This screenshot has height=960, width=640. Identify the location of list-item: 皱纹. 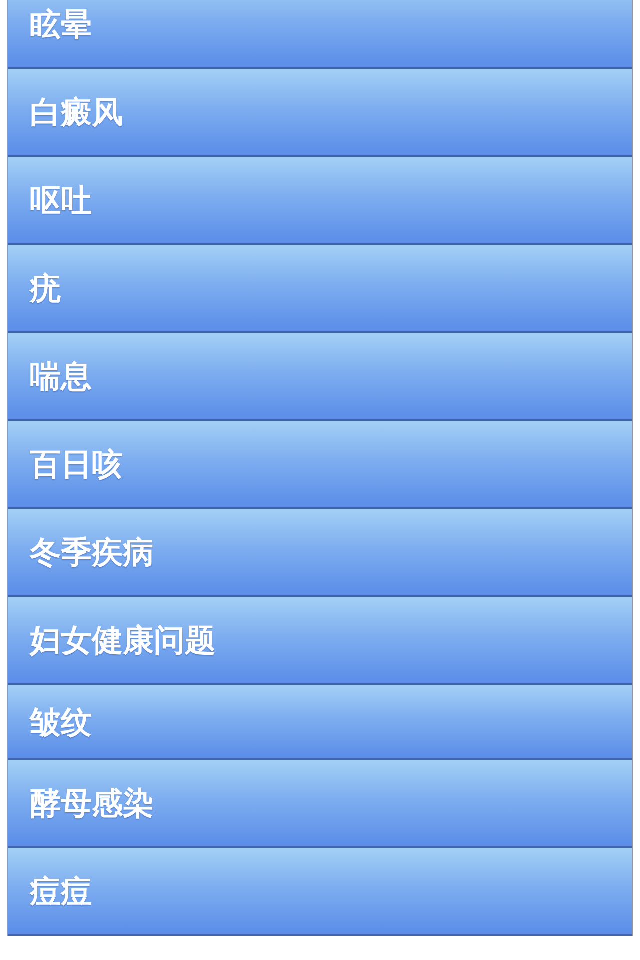
(320, 722).